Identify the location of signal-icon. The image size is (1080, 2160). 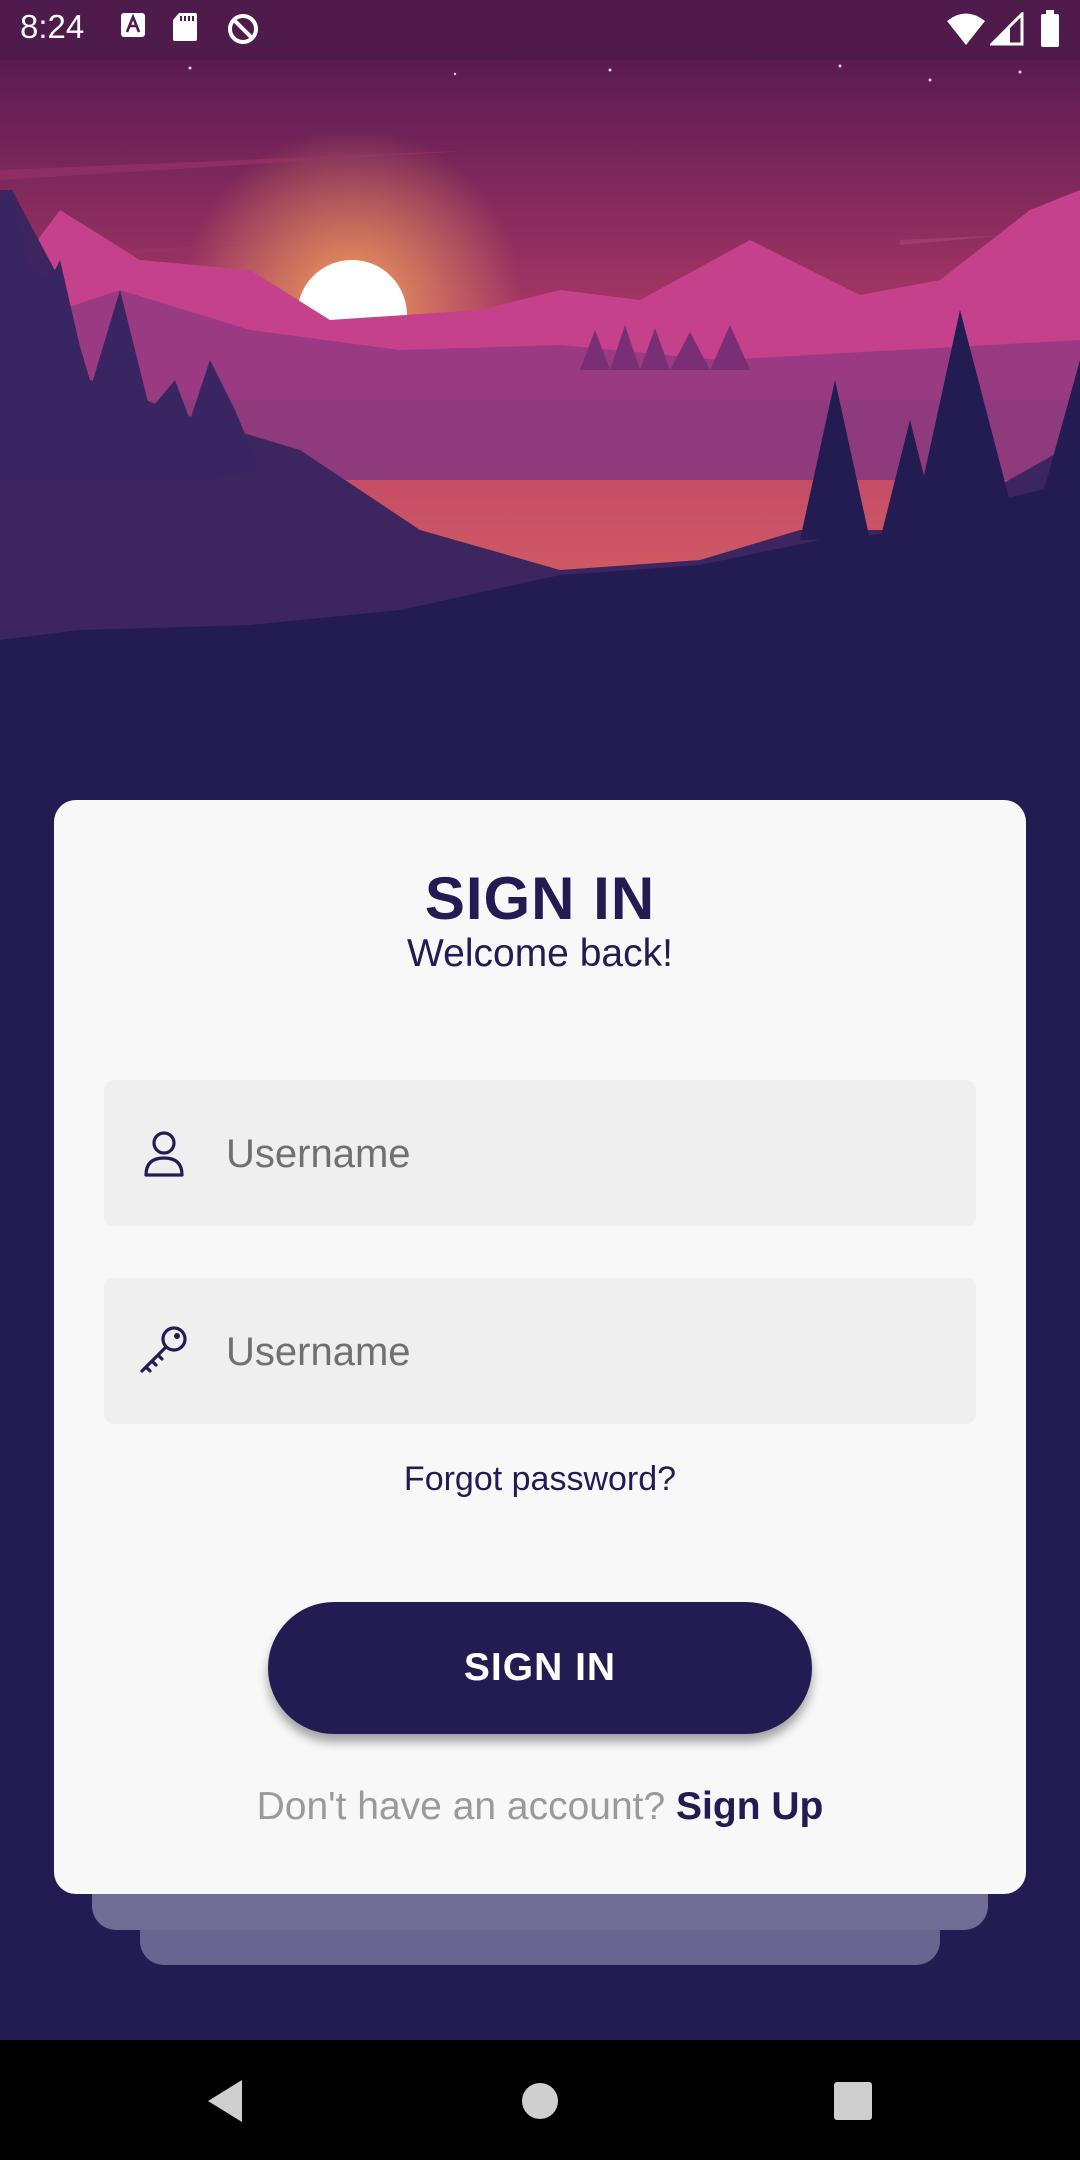
(1007, 29).